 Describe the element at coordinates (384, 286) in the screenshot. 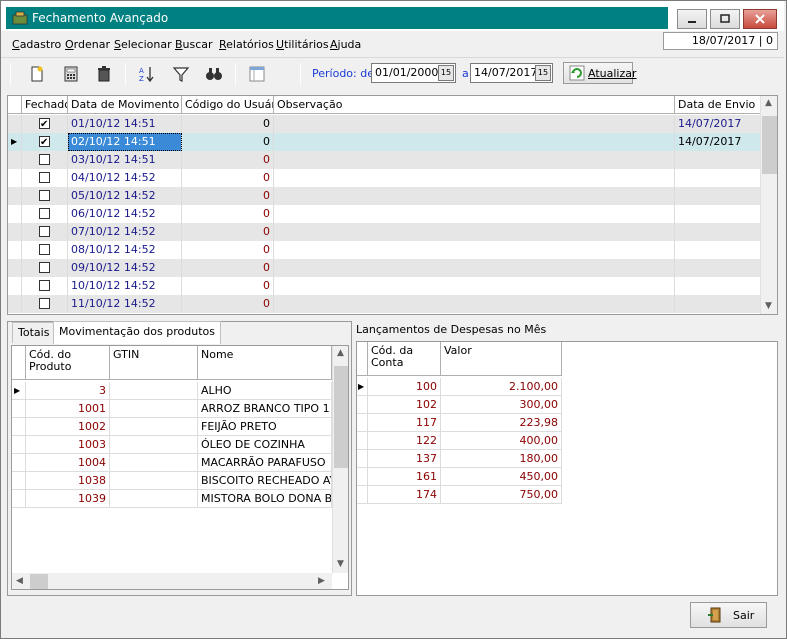

I see `table-row: 10/10/12 14:52 0` at that location.